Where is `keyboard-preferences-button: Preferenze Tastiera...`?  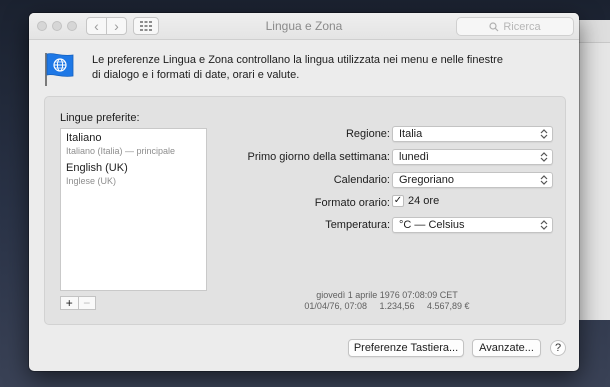
keyboard-preferences-button: Preferenze Tastiera... is located at coordinates (406, 348).